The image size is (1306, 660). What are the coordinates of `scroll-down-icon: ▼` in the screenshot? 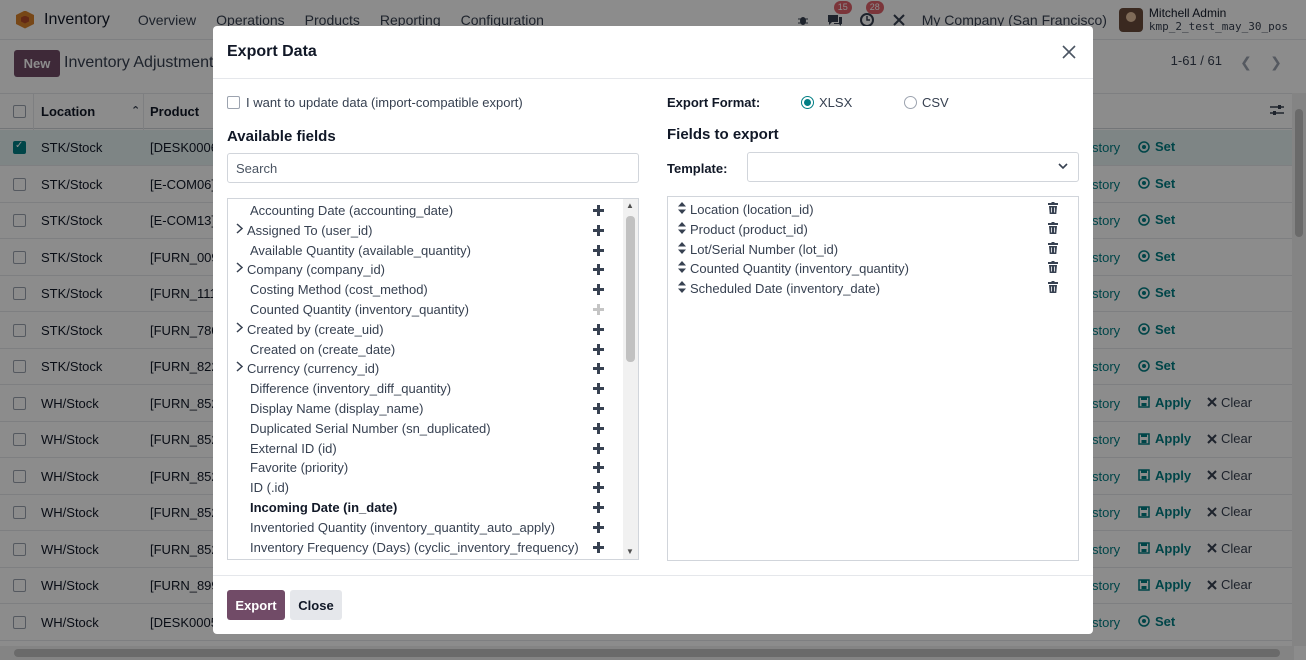 It's located at (630, 551).